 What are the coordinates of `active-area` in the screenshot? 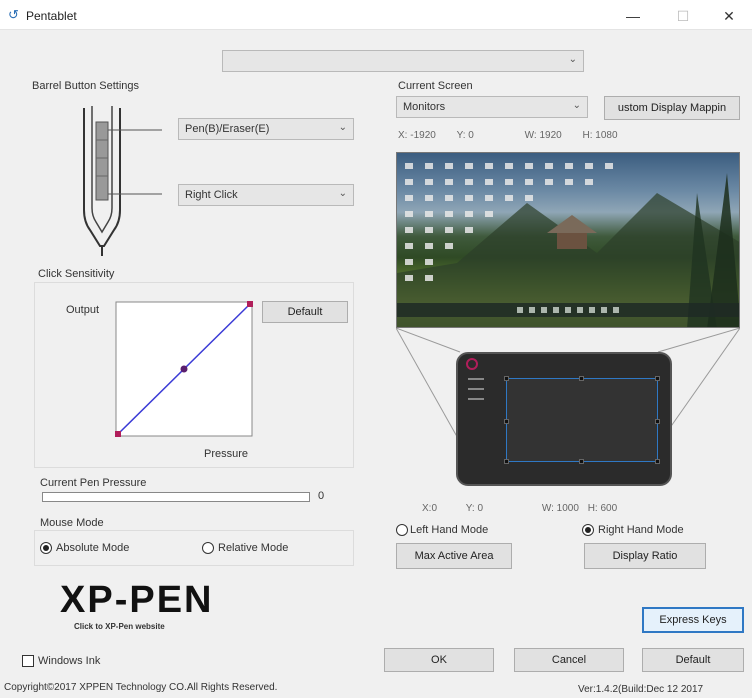 It's located at (582, 420).